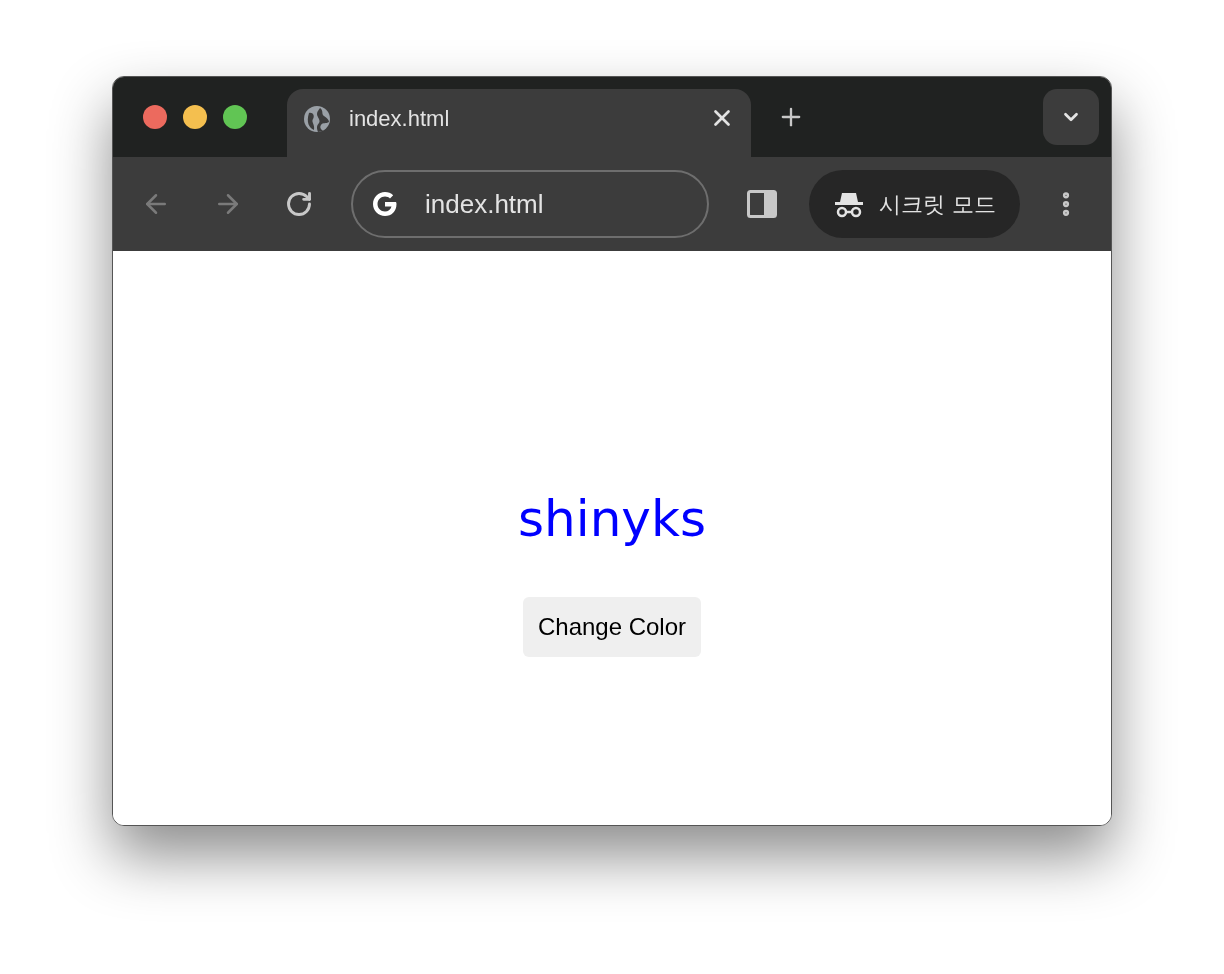 This screenshot has height=974, width=1224. I want to click on browser-tab: index.html, so click(519, 123).